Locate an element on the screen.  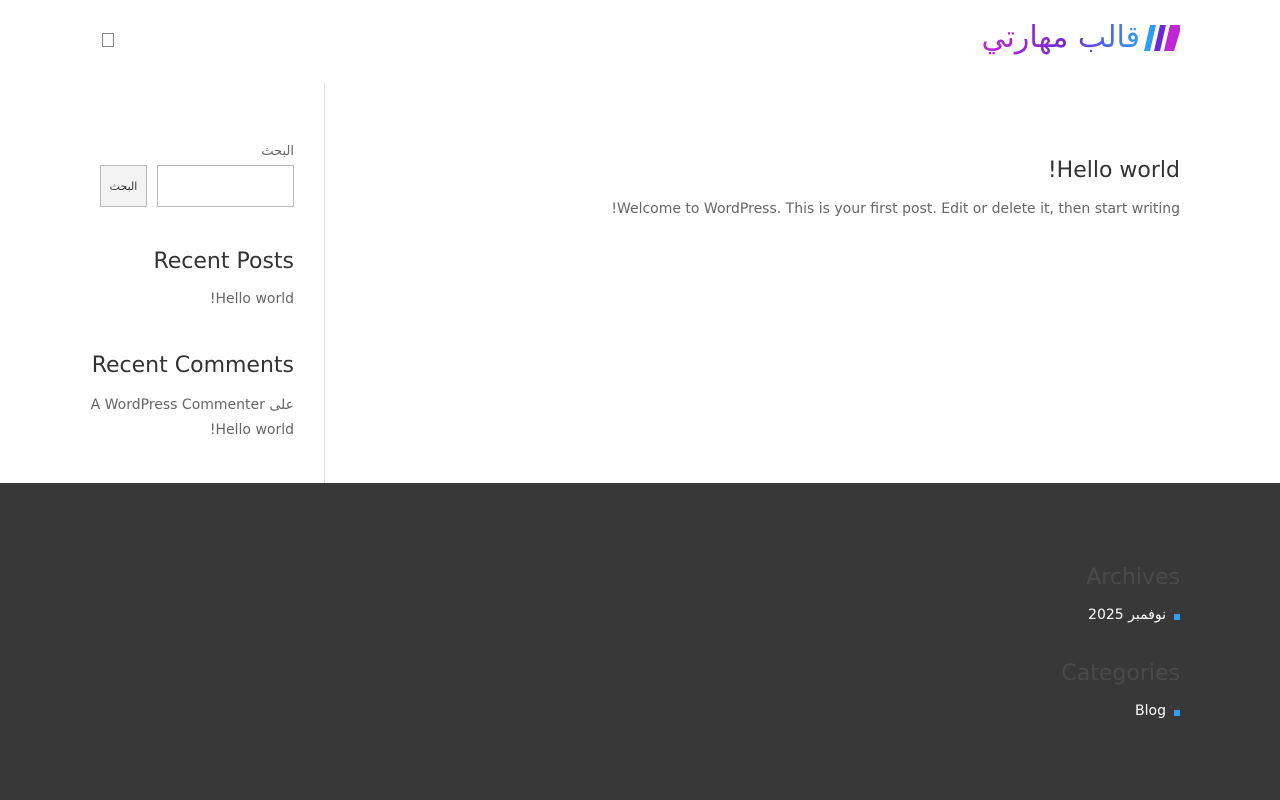
site-logo: قالب مهارتي is located at coordinates (1076, 38).